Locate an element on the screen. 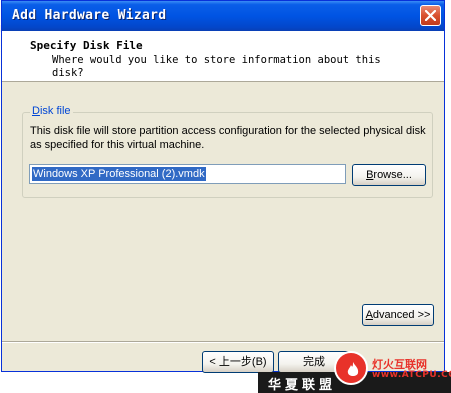 Image resolution: width=451 pixels, height=393 pixels. close-icon is located at coordinates (430, 15).